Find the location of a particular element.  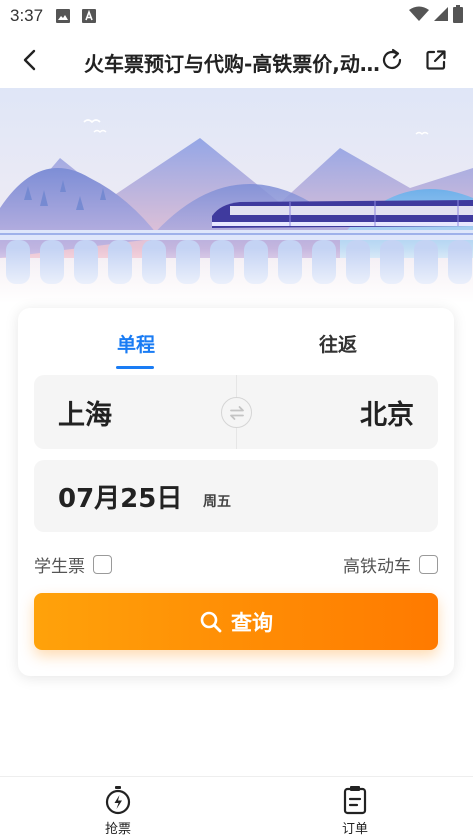

route-selector: 上海 北京 is located at coordinates (236, 412).